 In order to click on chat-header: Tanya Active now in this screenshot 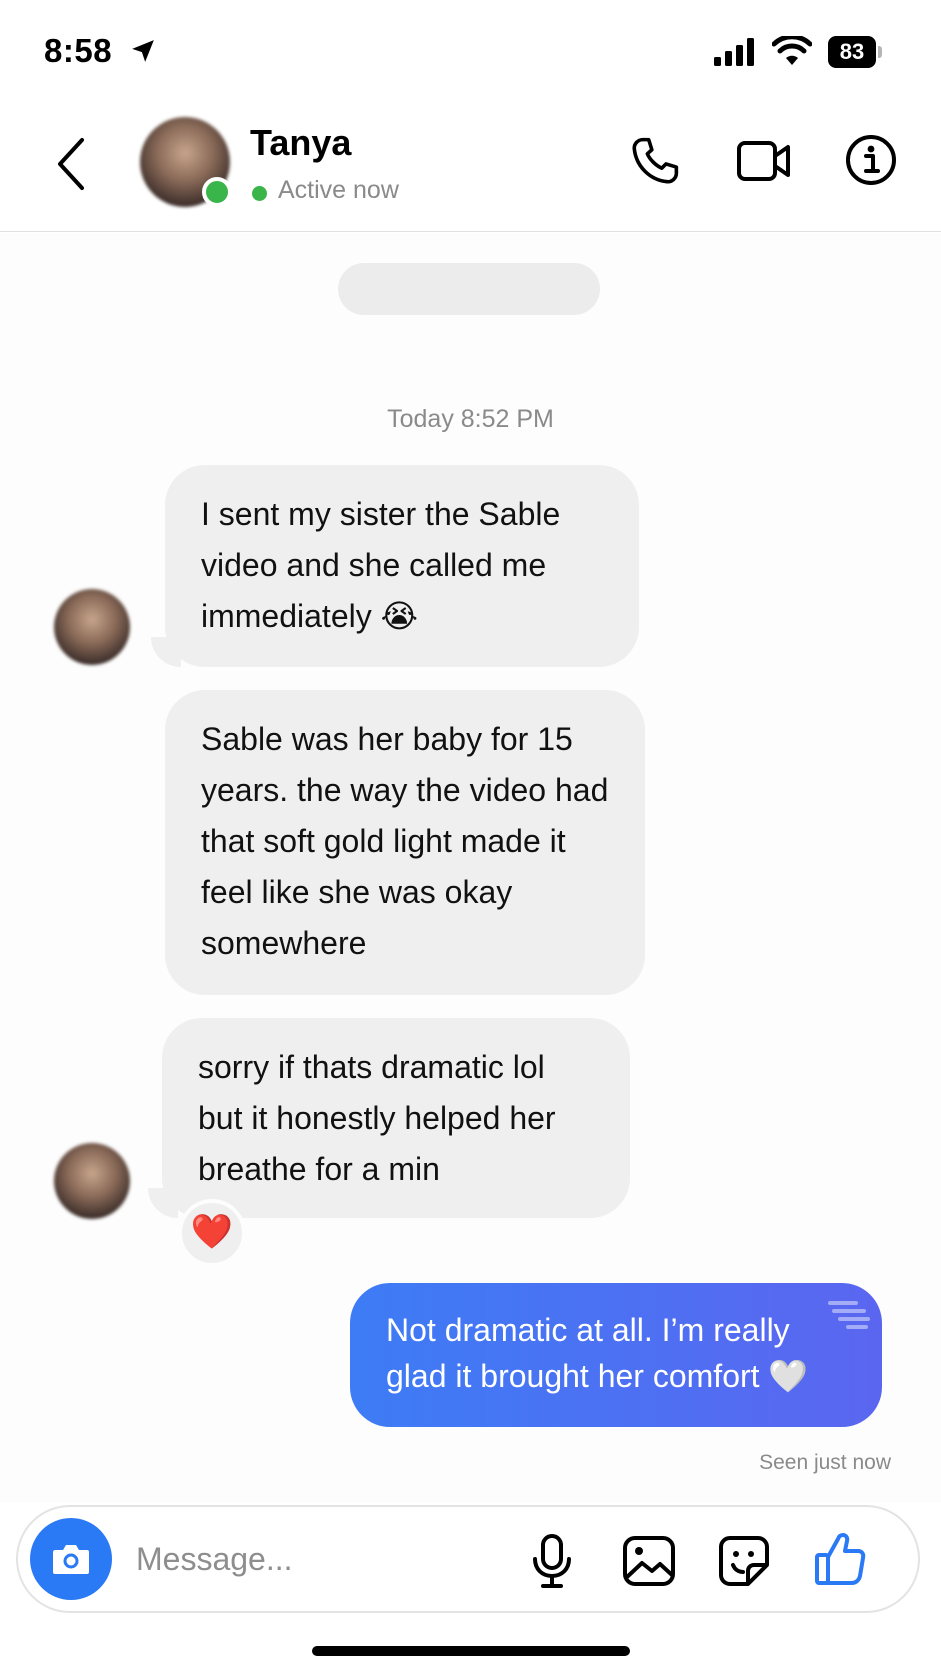, I will do `click(470, 166)`.